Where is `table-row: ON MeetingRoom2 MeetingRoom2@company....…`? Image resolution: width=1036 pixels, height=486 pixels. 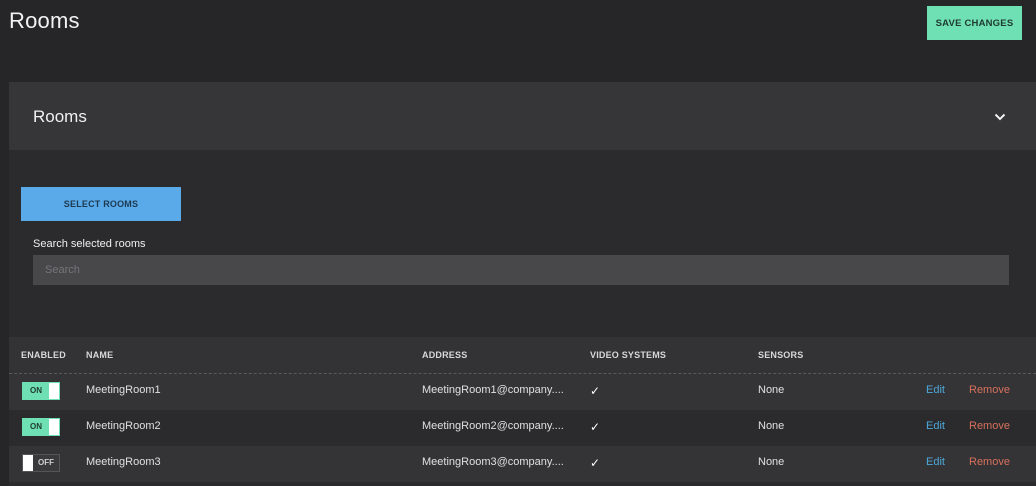
table-row: ON MeetingRoom2 MeetingRoom2@company....… is located at coordinates (522, 428).